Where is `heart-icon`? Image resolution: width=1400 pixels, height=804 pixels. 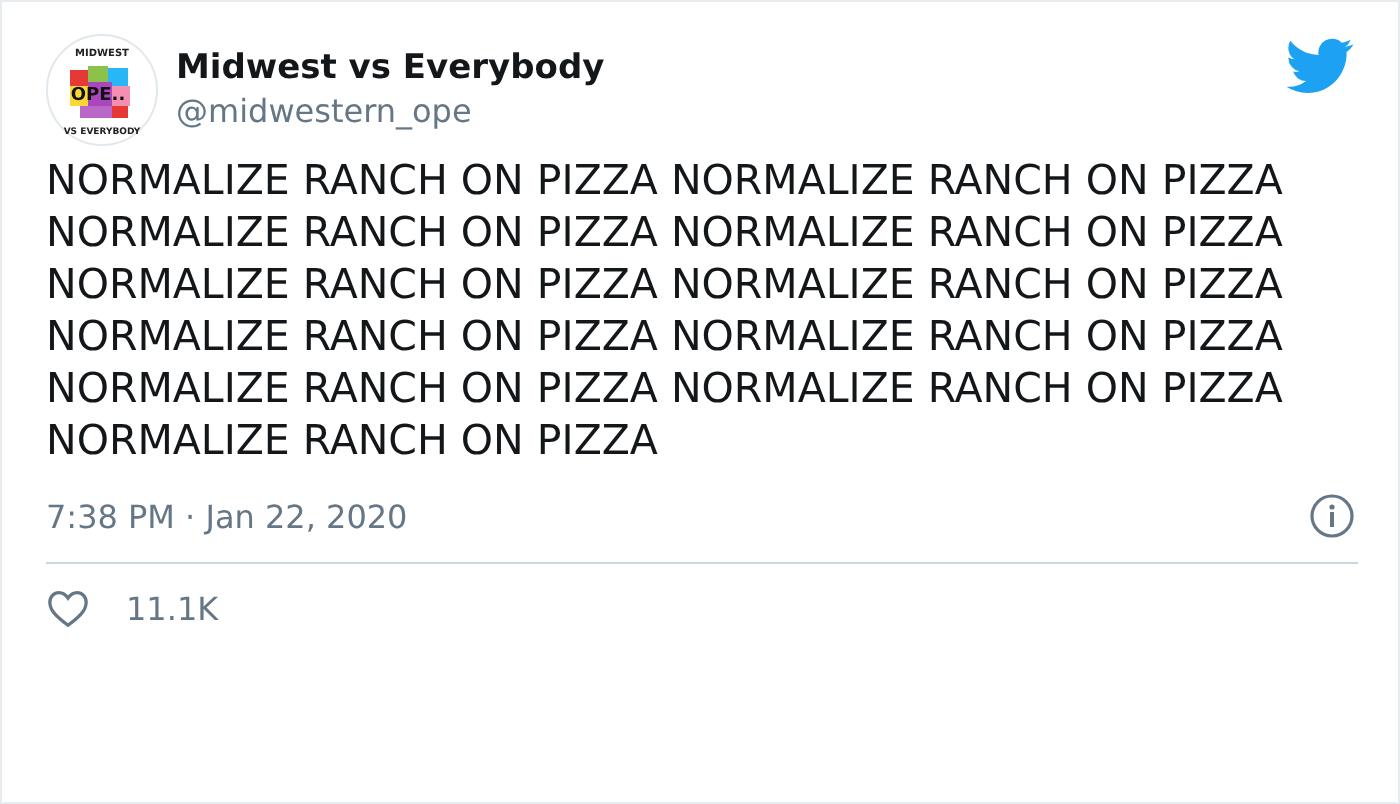
heart-icon is located at coordinates (68, 608).